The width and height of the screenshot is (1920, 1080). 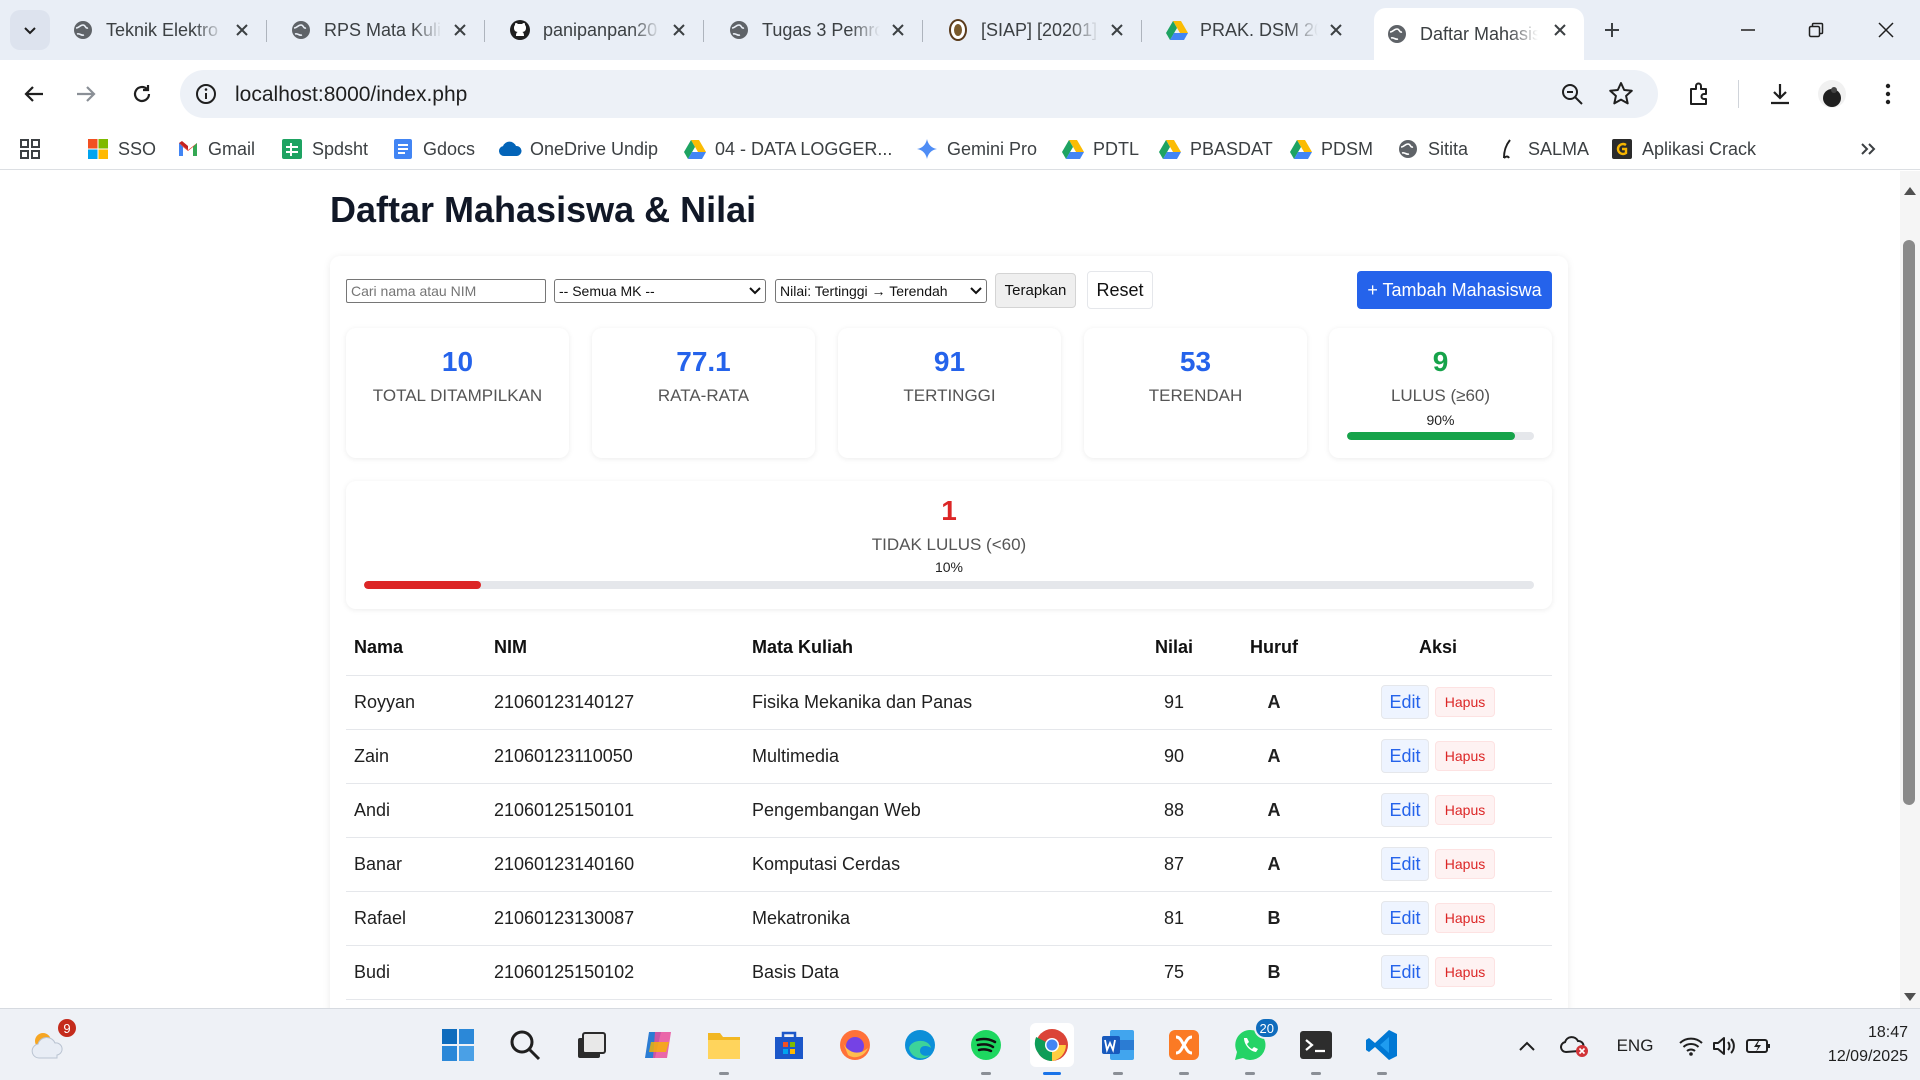 What do you see at coordinates (986, 1049) in the screenshot?
I see `spotify-button` at bounding box center [986, 1049].